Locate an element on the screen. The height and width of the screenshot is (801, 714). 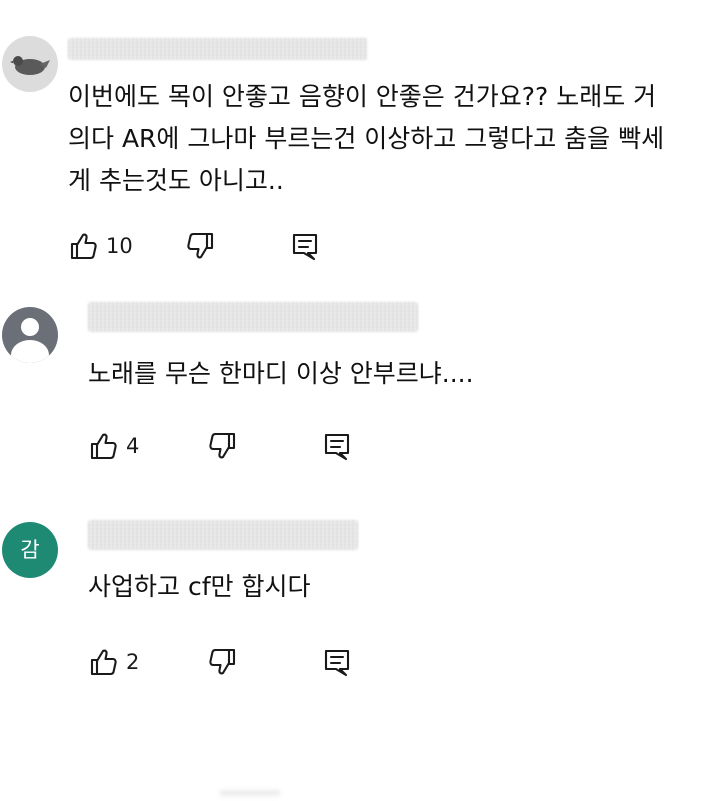
comment-actions: 4 is located at coordinates (228, 446).